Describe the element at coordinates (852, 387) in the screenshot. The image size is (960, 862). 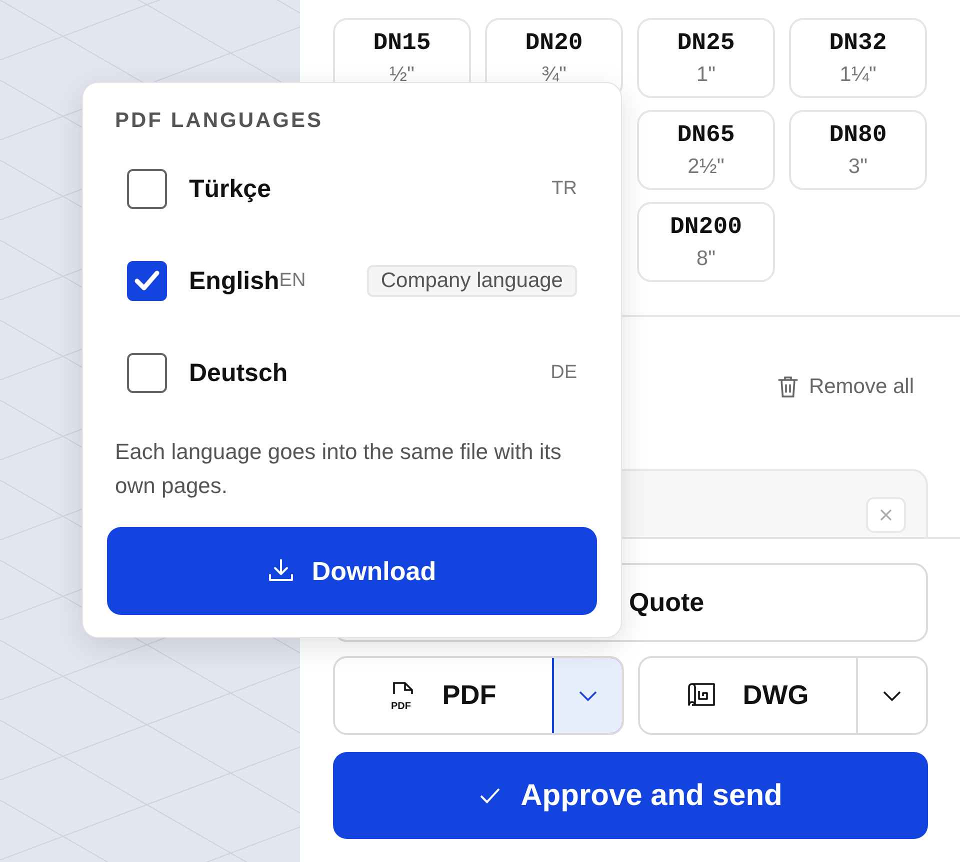
I see `remove-all-button: Remove all` at that location.